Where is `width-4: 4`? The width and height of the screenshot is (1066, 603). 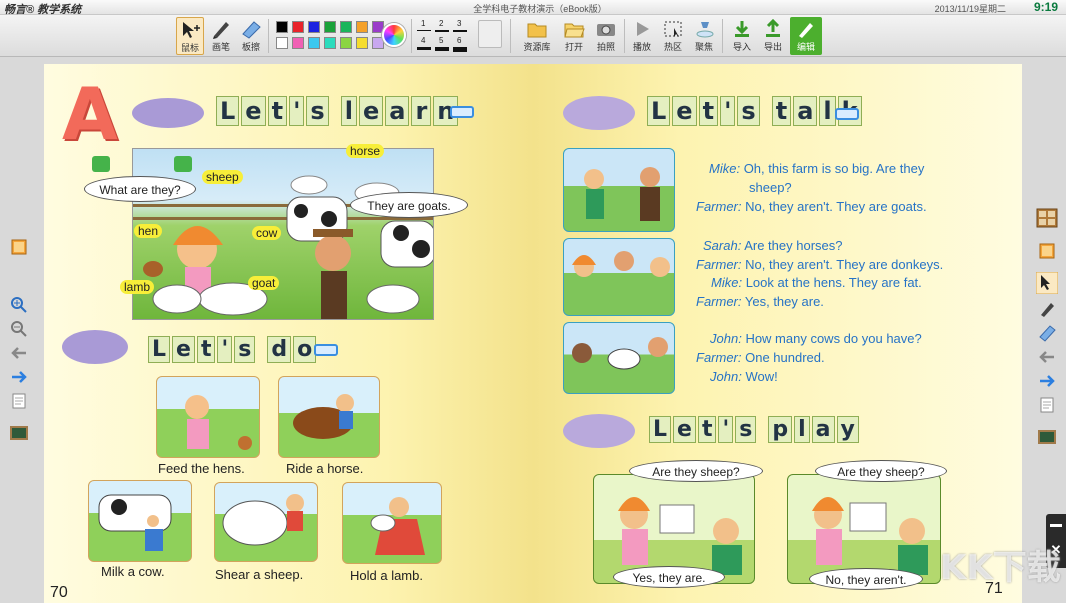 width-4: 4 is located at coordinates (423, 40).